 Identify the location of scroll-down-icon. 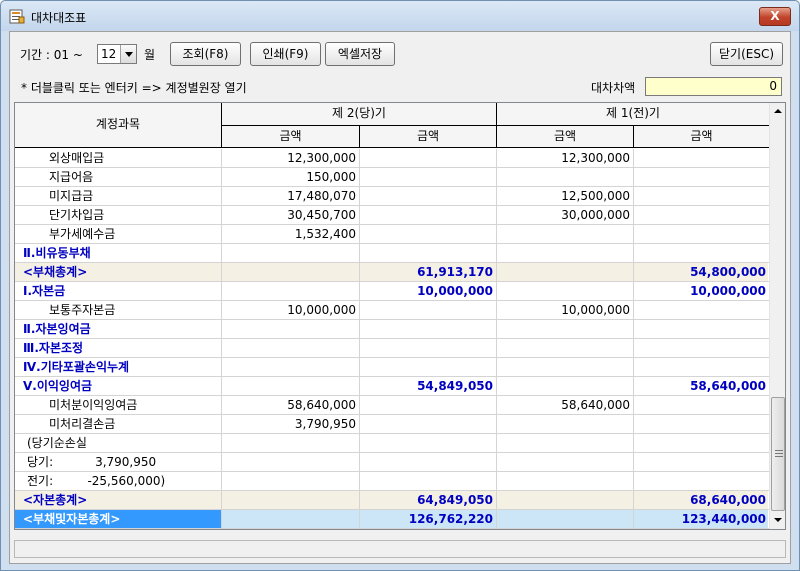
(777, 520).